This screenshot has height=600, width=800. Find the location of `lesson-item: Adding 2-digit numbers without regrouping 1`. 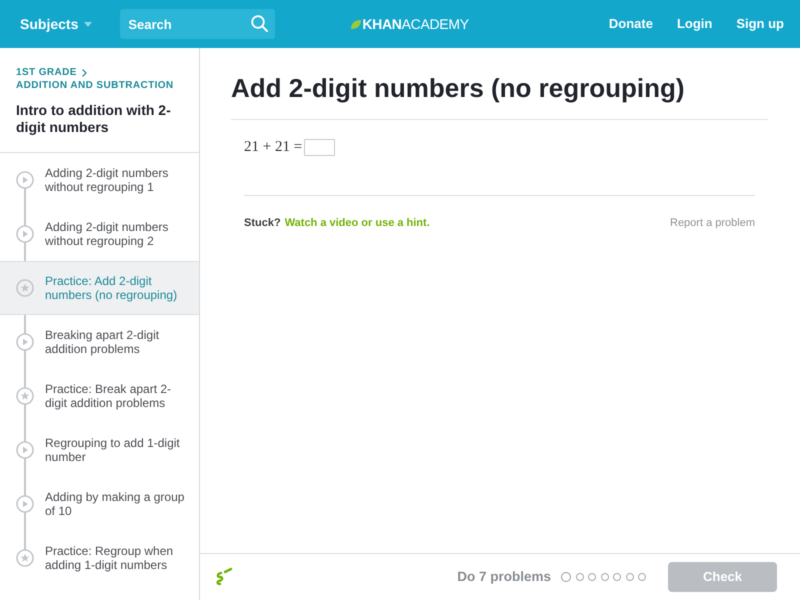

lesson-item: Adding 2-digit numbers without regrouping 1 is located at coordinates (99, 180).